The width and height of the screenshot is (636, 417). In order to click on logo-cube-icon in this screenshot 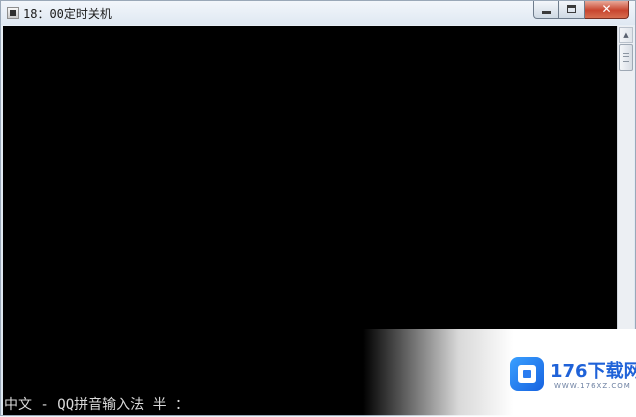, I will do `click(527, 374)`.